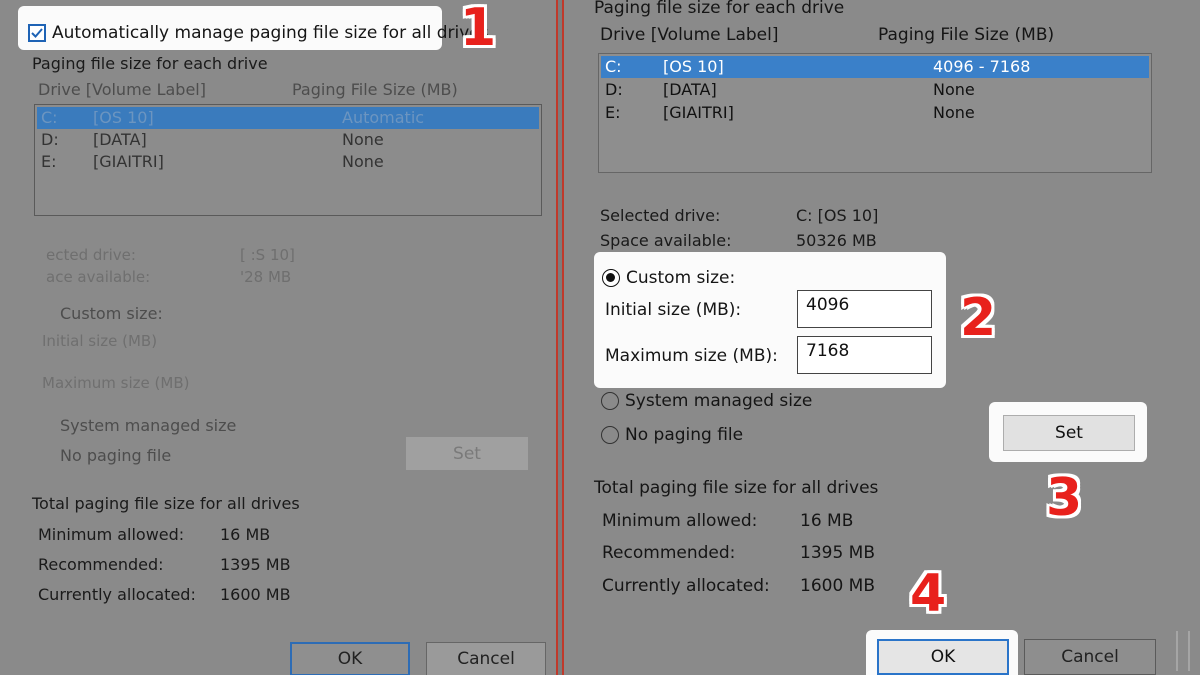  I want to click on selected-drive-label: ected drive:, so click(91, 255).